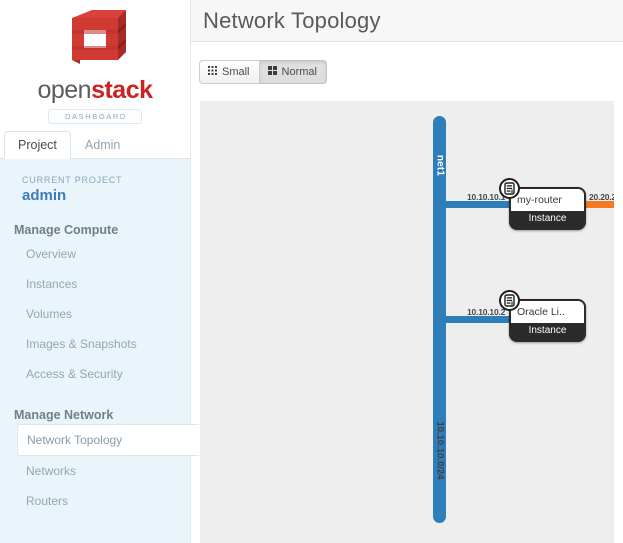  What do you see at coordinates (66, 230) in the screenshot?
I see `nav-group-manage-compute: Manage Compute` at bounding box center [66, 230].